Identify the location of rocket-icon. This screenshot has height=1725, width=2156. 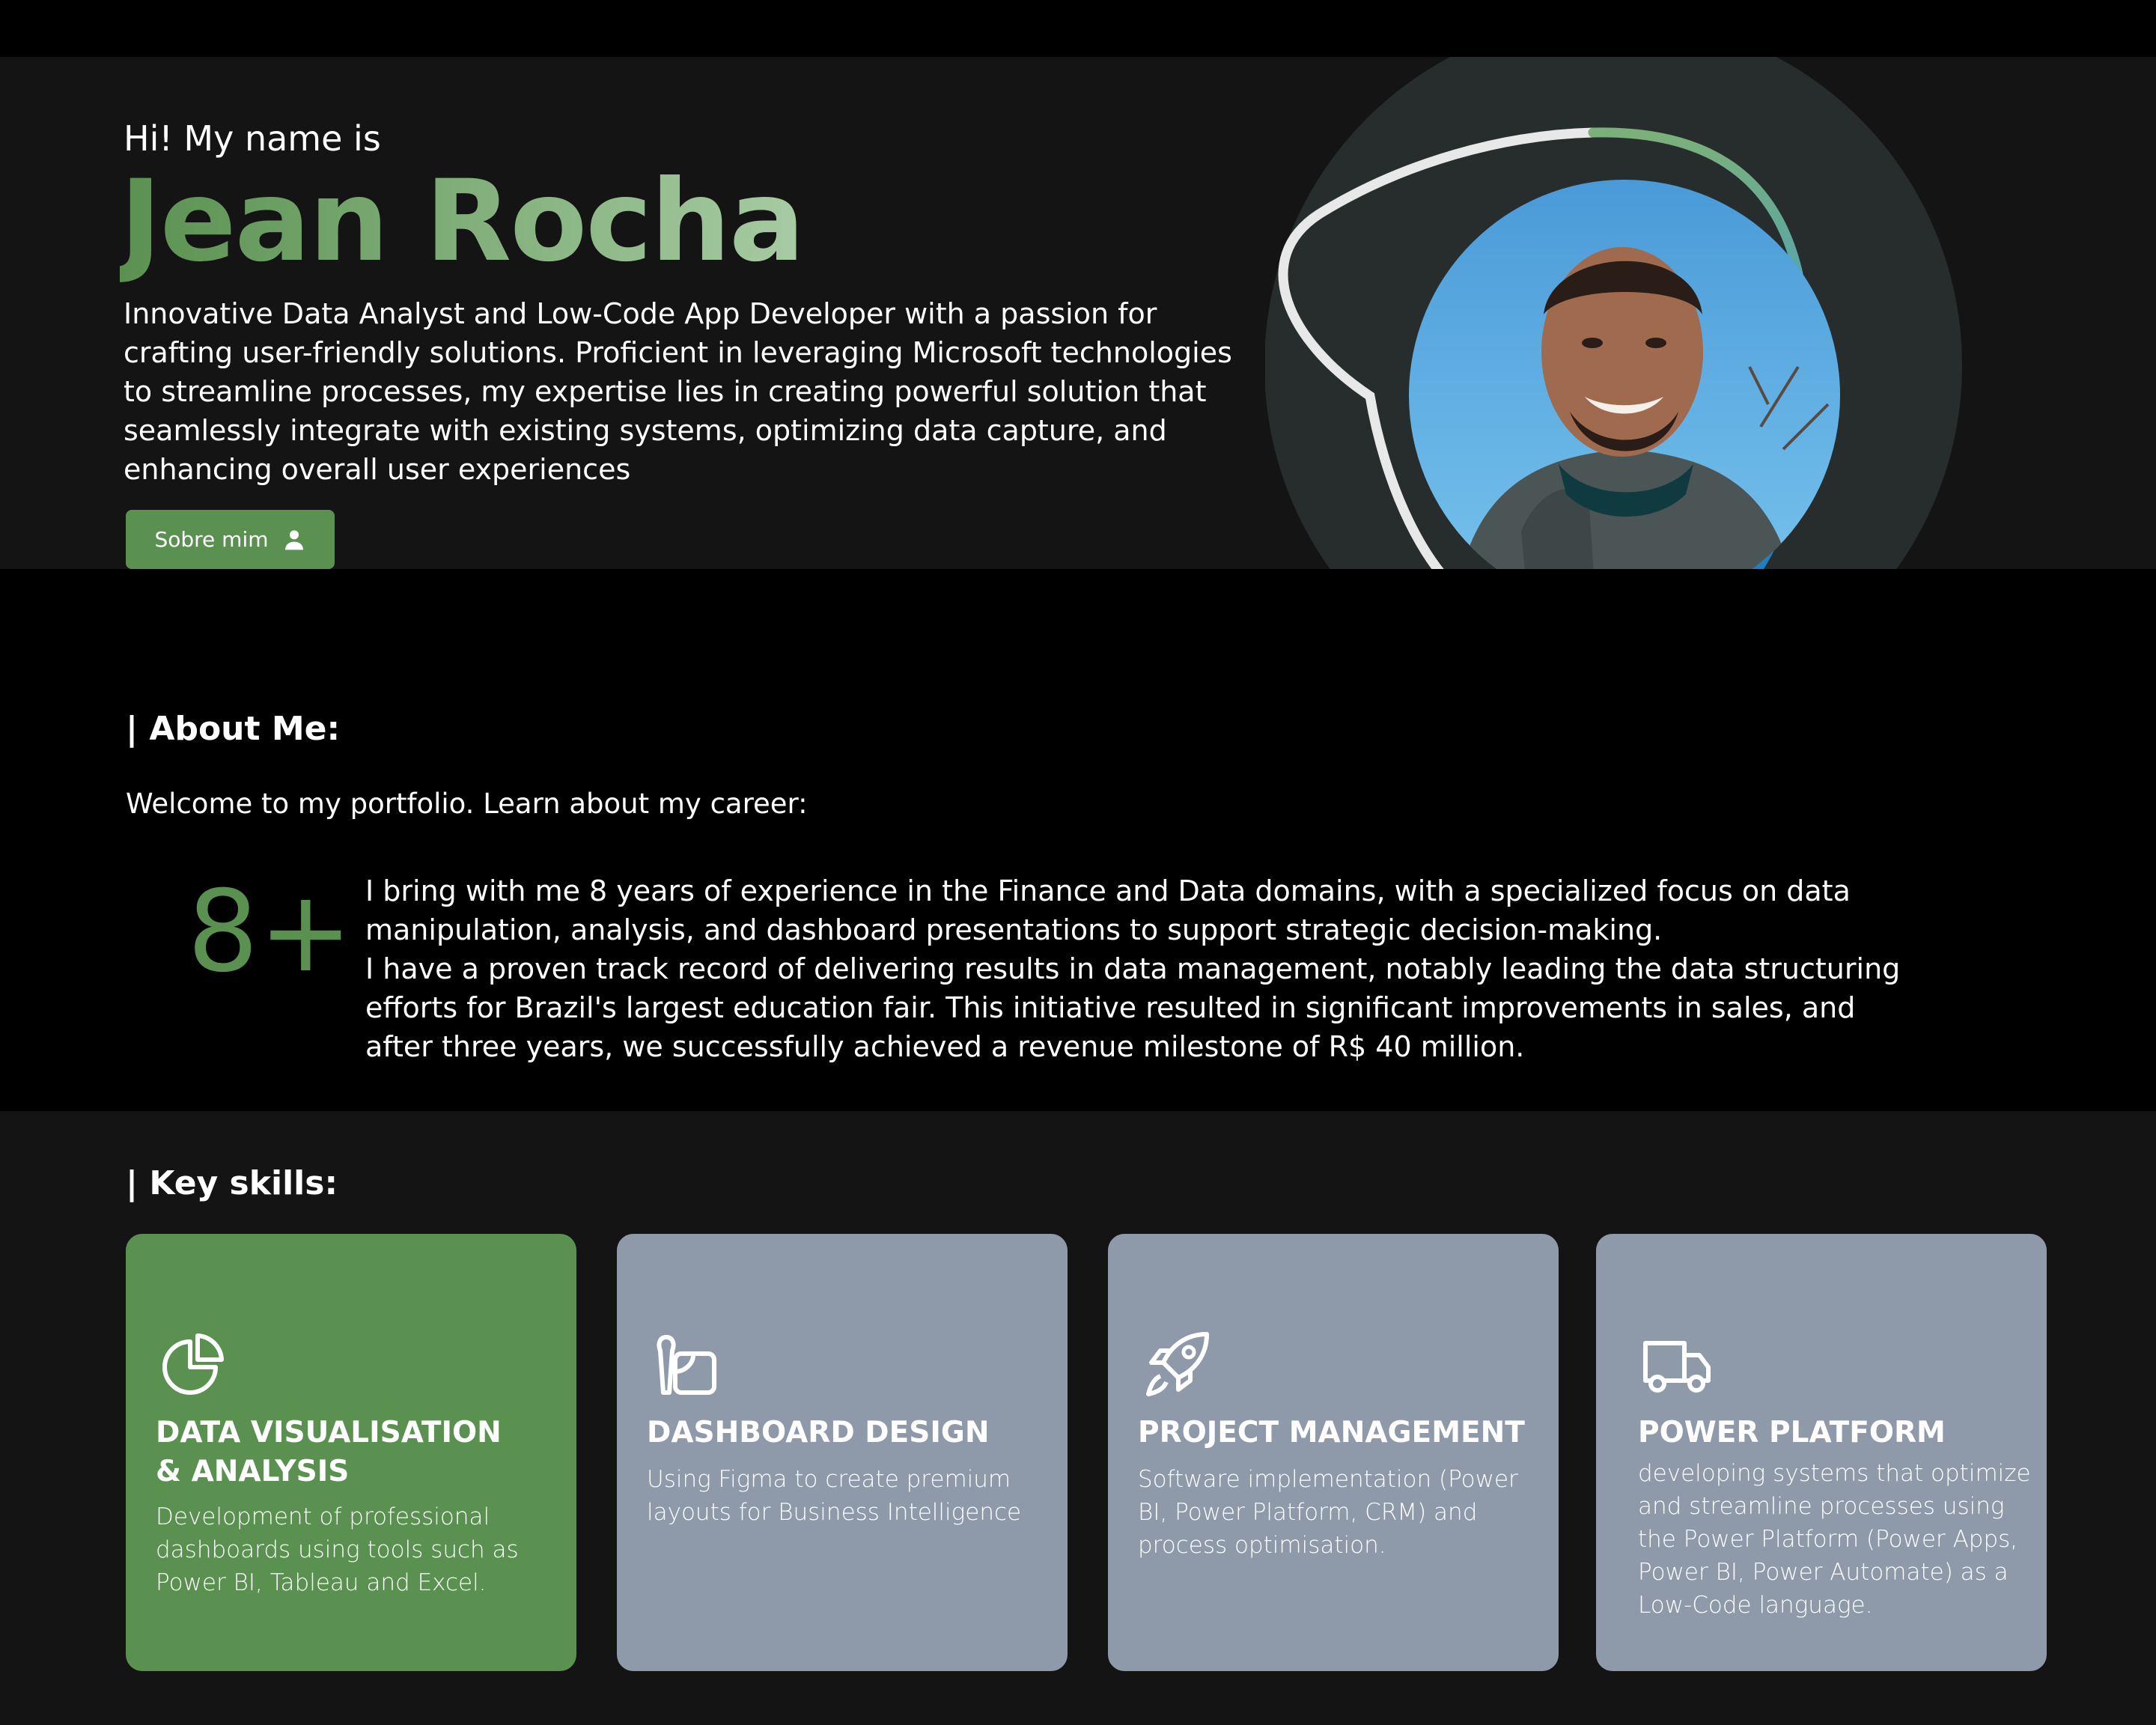
(1177, 1364).